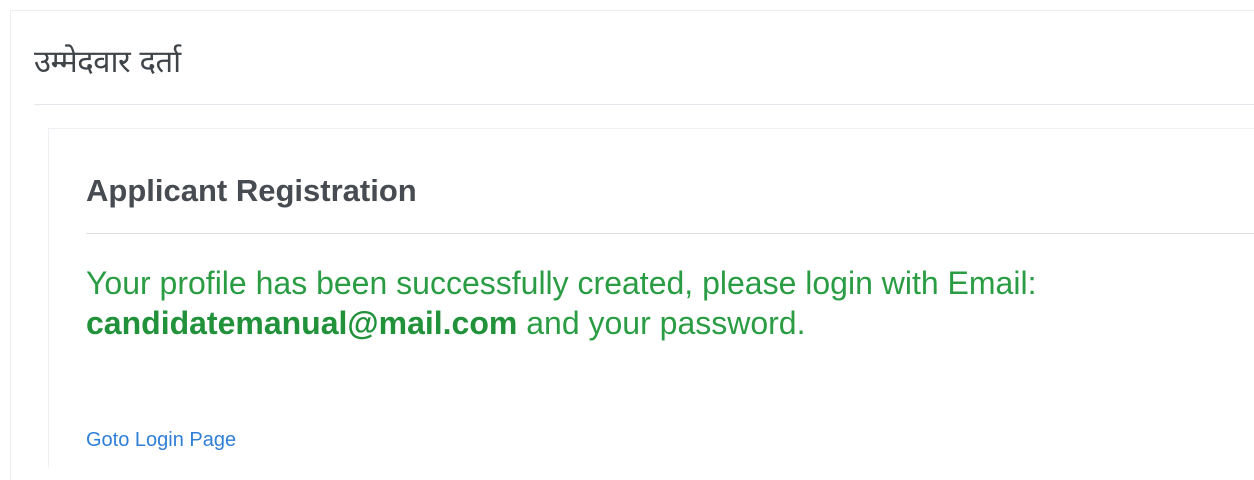 Image resolution: width=1254 pixels, height=480 pixels. What do you see at coordinates (661, 323) in the screenshot?
I see `success-message-suffix: and your password.` at bounding box center [661, 323].